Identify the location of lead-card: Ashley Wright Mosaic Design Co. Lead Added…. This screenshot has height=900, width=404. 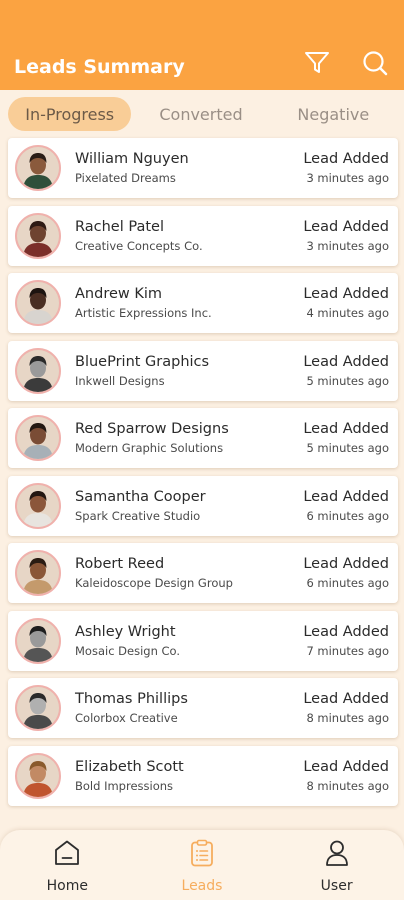
(203, 640).